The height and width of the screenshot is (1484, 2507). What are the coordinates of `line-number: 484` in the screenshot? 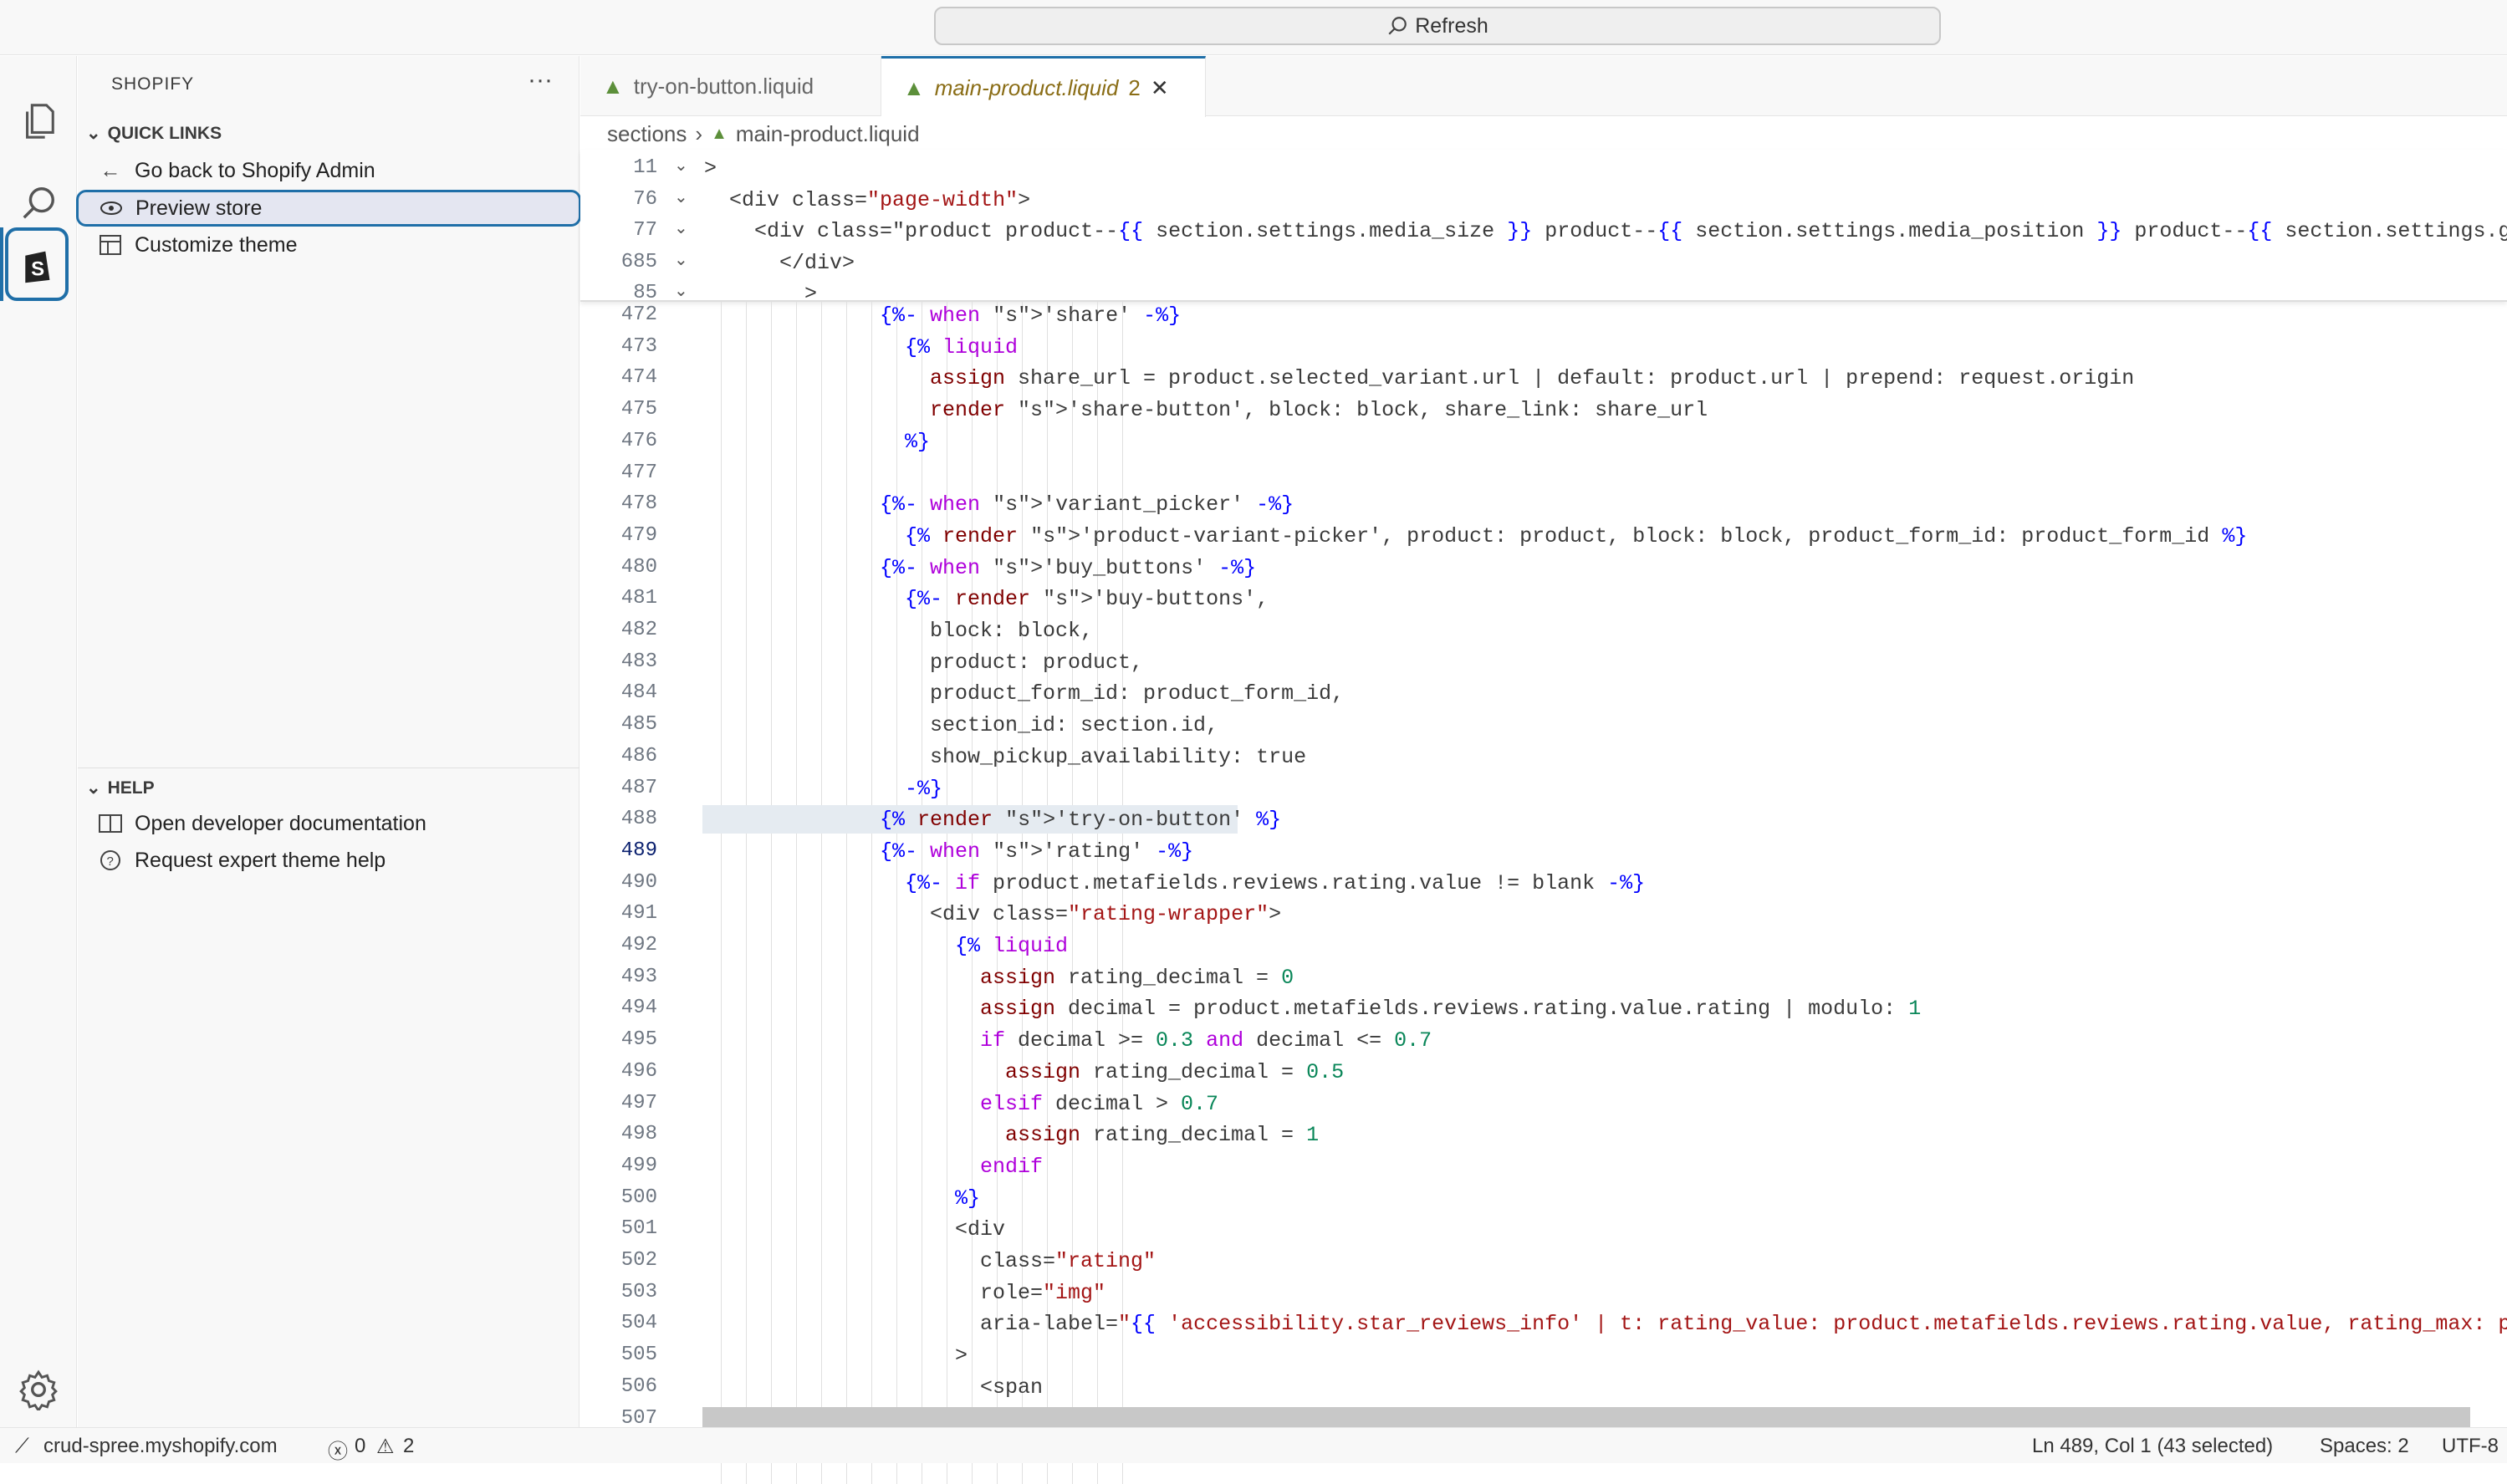 It's located at (638, 693).